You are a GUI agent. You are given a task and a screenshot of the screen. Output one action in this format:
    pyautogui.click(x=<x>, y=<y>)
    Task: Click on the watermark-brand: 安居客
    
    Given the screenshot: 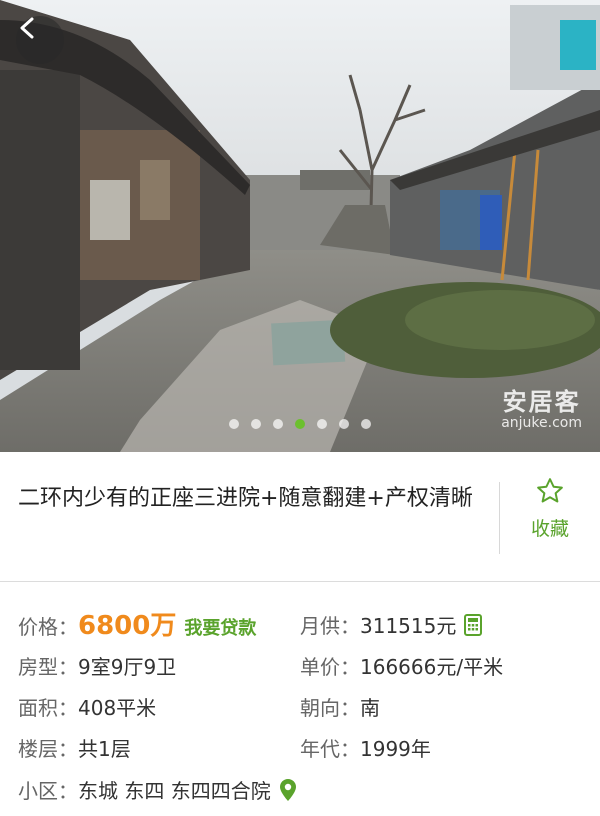 What is the action you would take?
    pyautogui.click(x=541, y=402)
    